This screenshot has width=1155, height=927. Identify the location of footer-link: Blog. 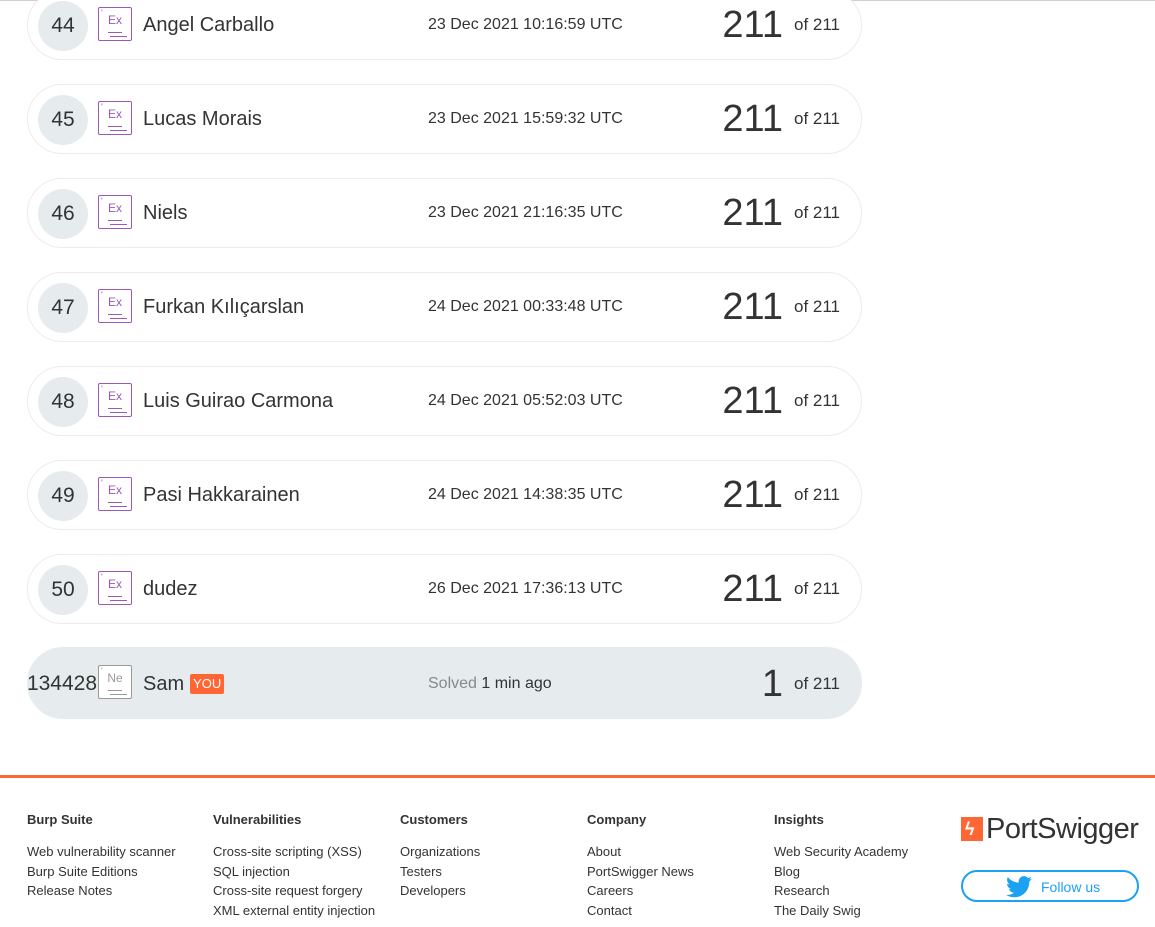
(864, 872).